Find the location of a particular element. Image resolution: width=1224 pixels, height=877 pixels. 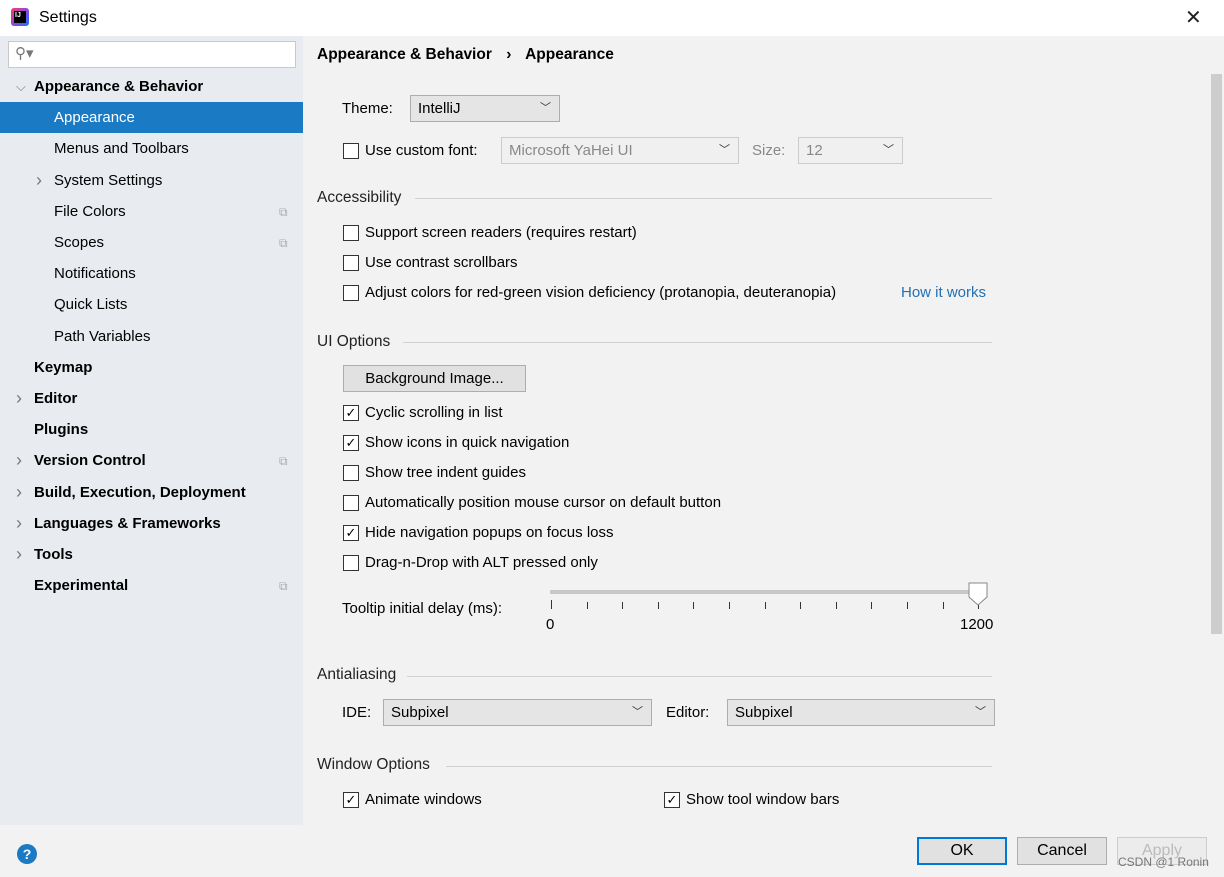

sidebar-item: Plugins is located at coordinates (151, 429).